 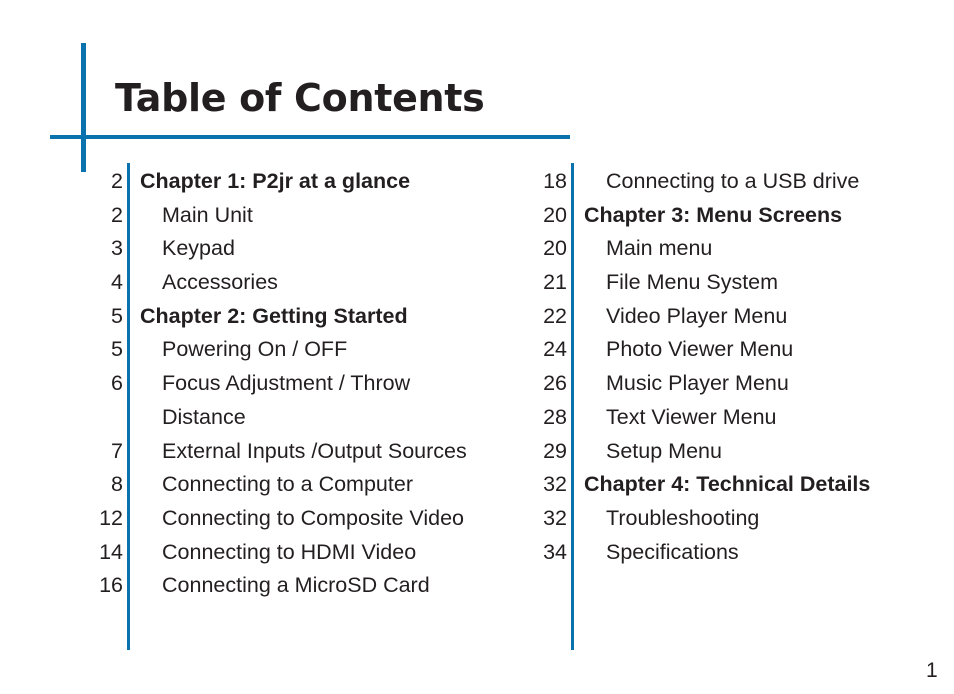 What do you see at coordinates (682, 518) in the screenshot?
I see `toc-section-title: Troubleshooting` at bounding box center [682, 518].